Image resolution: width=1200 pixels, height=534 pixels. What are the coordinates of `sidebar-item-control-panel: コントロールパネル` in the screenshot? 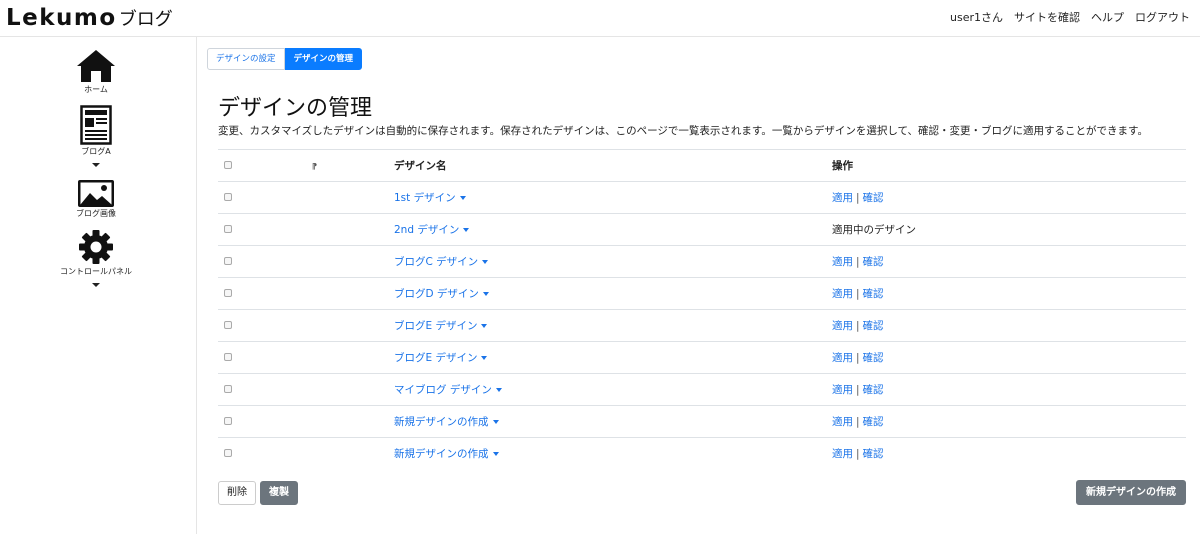 It's located at (96, 258).